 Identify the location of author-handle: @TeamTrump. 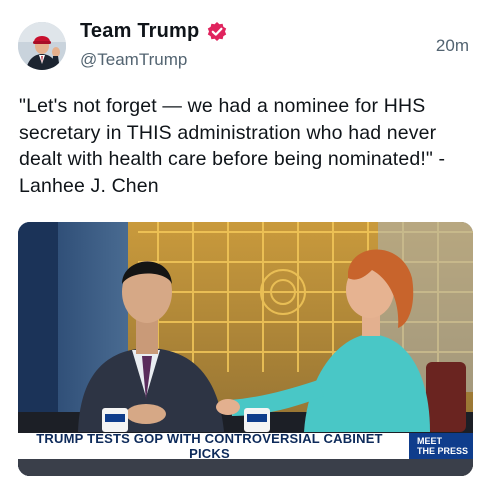
(133, 60).